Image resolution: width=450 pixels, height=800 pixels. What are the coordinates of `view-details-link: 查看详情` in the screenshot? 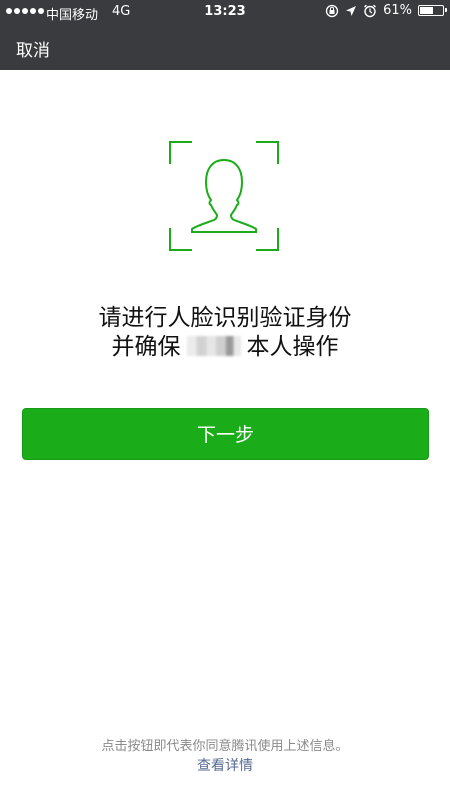 It's located at (225, 765).